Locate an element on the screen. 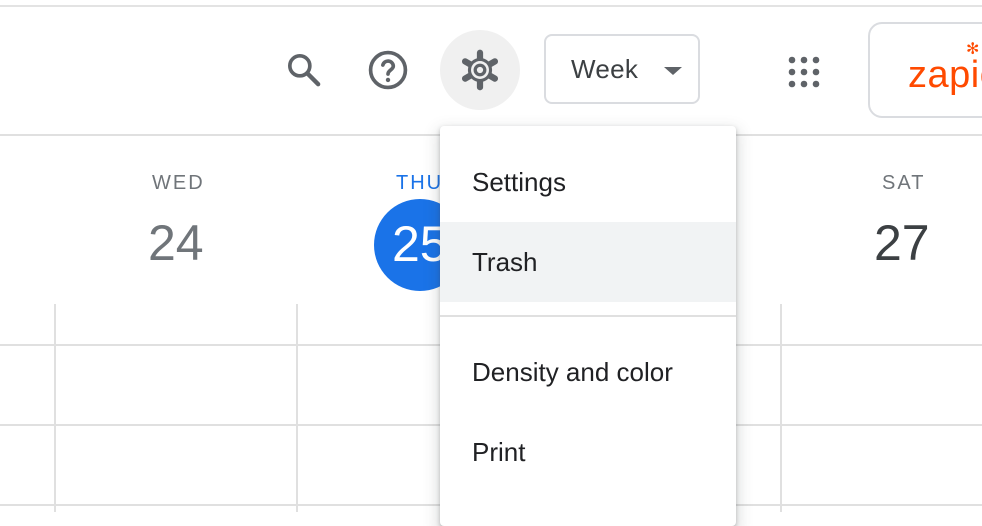 The image size is (982, 526). help-button is located at coordinates (388, 70).